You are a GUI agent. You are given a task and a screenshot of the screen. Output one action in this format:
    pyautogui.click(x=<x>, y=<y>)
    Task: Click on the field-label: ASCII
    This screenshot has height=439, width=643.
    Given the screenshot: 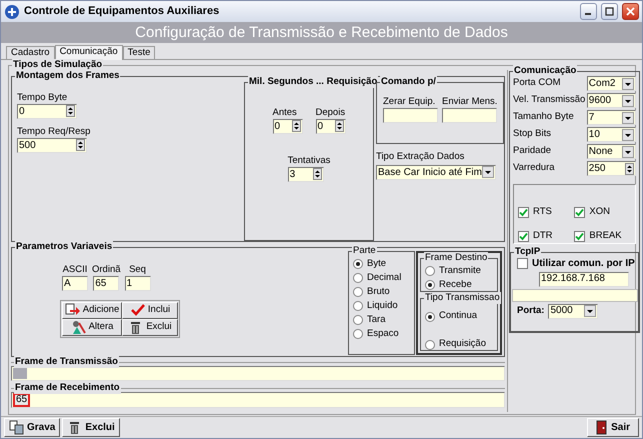 What is the action you would take?
    pyautogui.click(x=75, y=270)
    